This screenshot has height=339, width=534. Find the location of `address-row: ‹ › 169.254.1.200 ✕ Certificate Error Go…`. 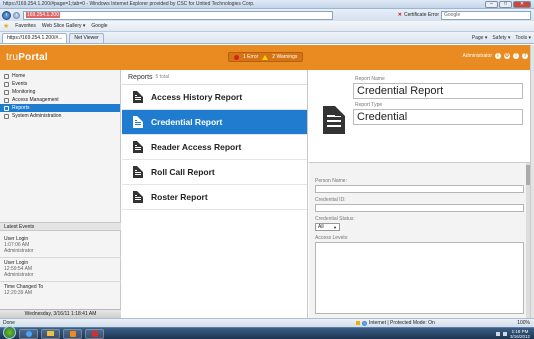

address-row: ‹ › 169.254.1.200 ✕ Certificate Error Go… is located at coordinates (267, 15).